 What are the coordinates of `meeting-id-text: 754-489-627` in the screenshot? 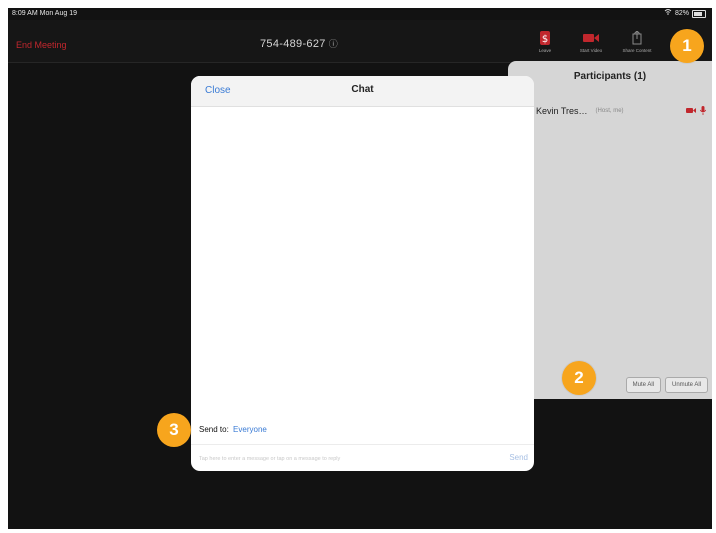 It's located at (293, 44).